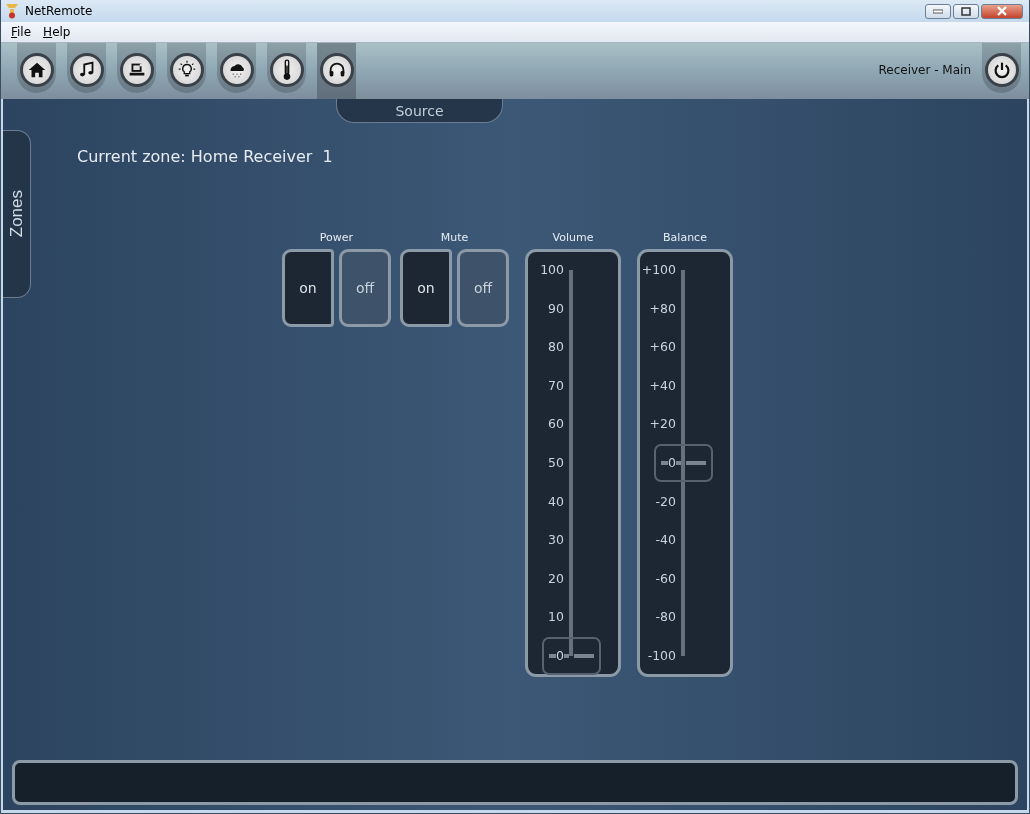 This screenshot has height=814, width=1030. What do you see at coordinates (336, 237) in the screenshot?
I see `control-label: Power` at bounding box center [336, 237].